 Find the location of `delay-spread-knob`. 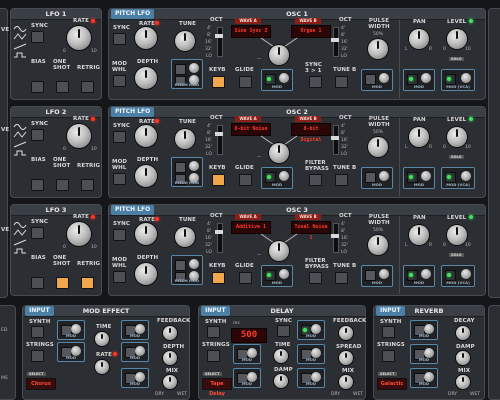

delay-spread-knob is located at coordinates (346, 358).